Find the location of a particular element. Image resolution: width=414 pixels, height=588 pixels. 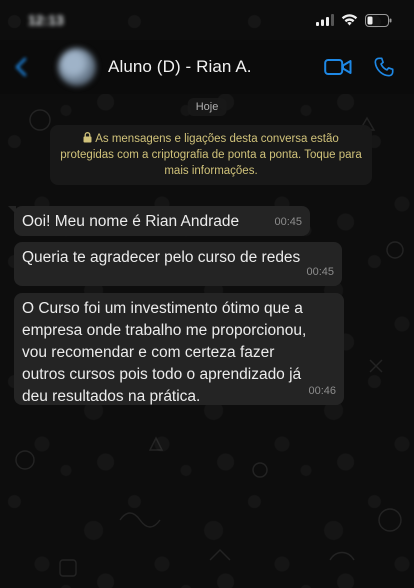

wifi-icon is located at coordinates (349, 20).